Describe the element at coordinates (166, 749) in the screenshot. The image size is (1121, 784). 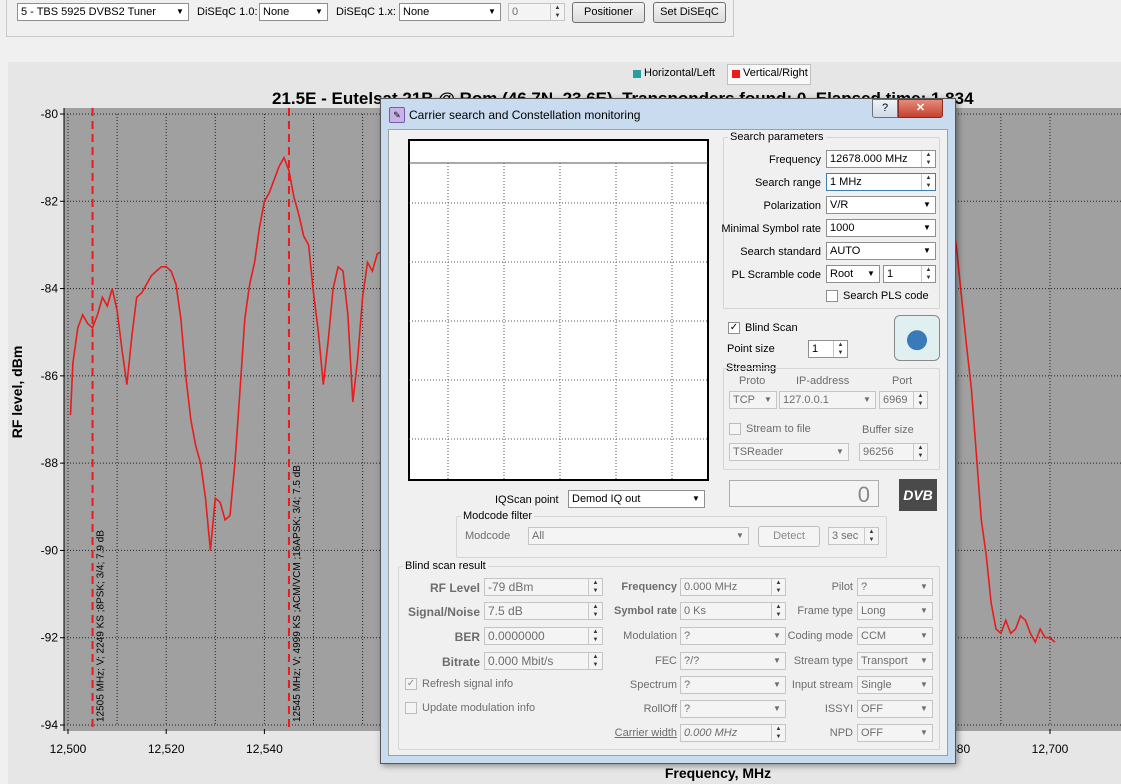
I see `x-tick-label: 12,520` at that location.